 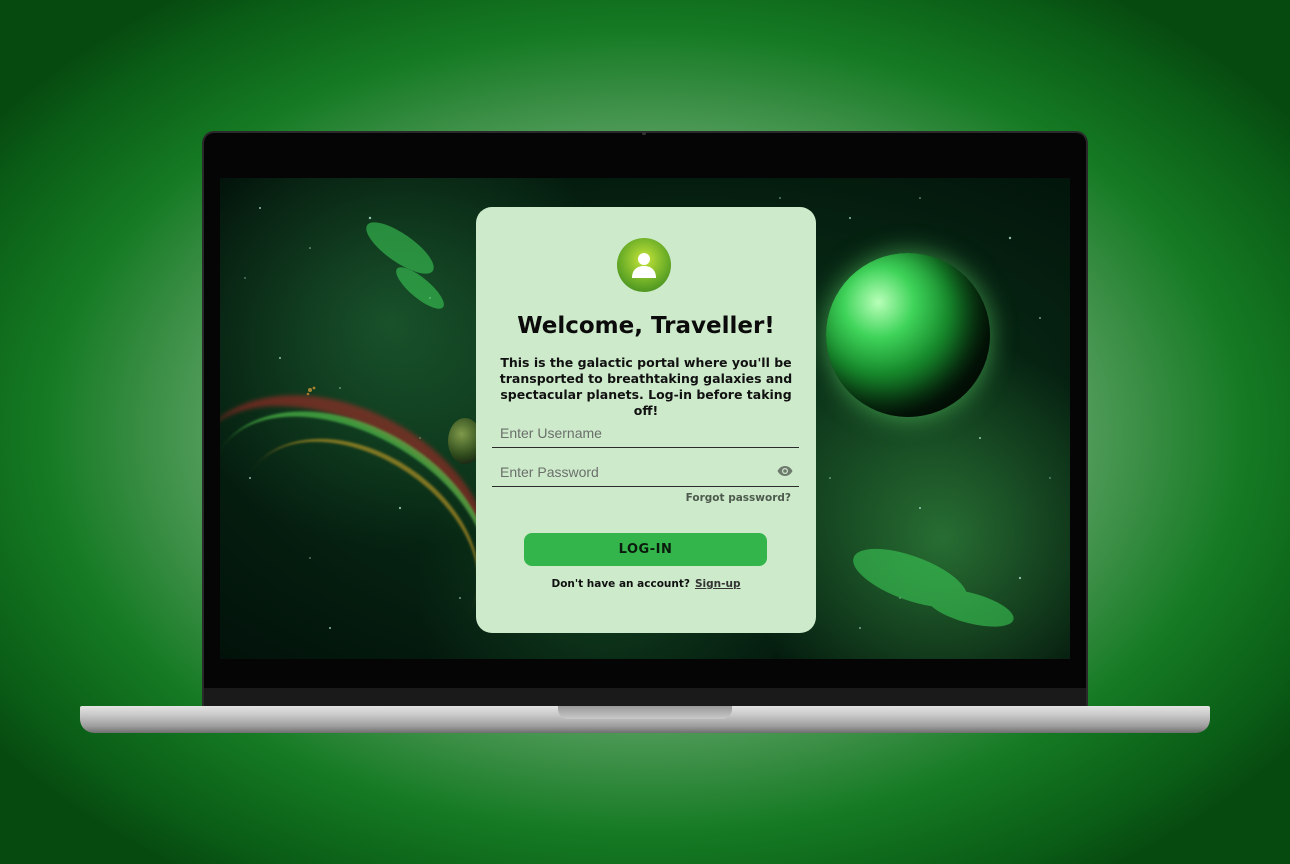 I want to click on username-field, so click(x=645, y=433).